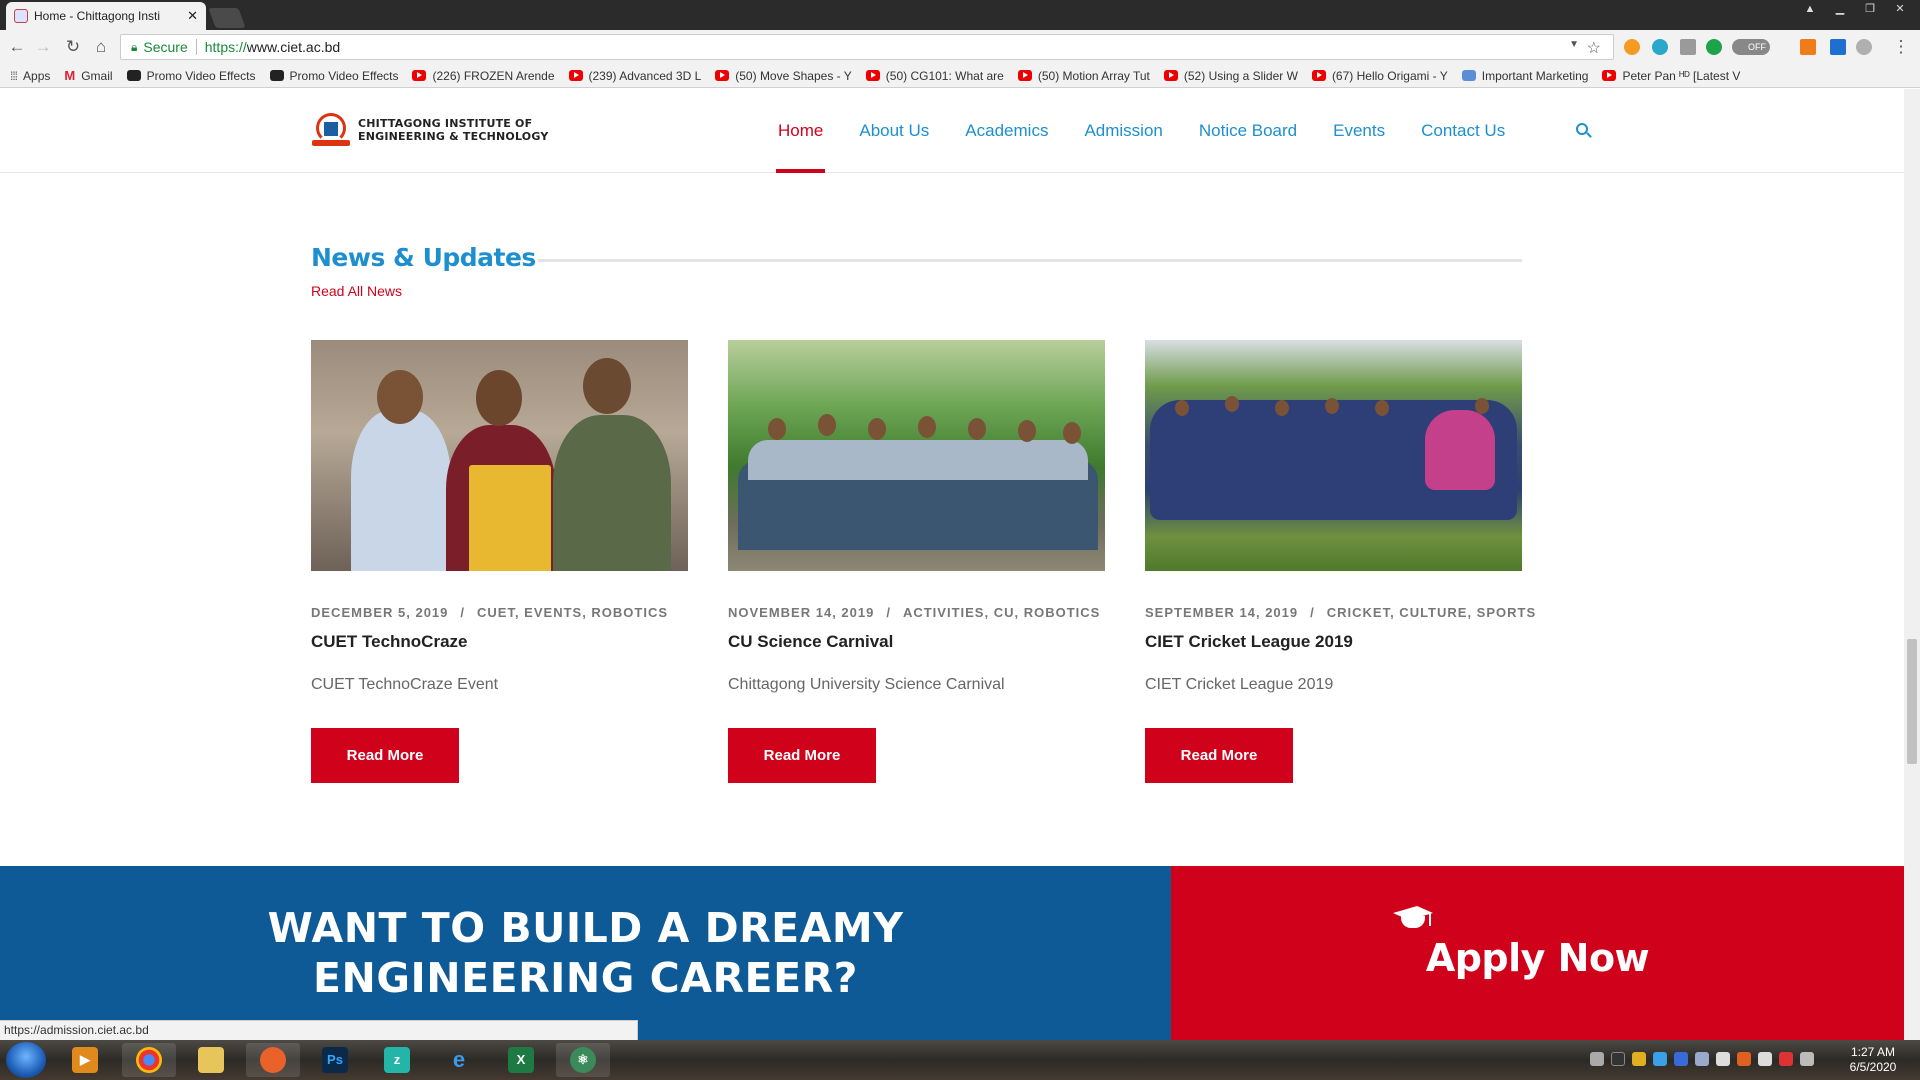  What do you see at coordinates (521, 1060) in the screenshot?
I see `excel-icon: X` at bounding box center [521, 1060].